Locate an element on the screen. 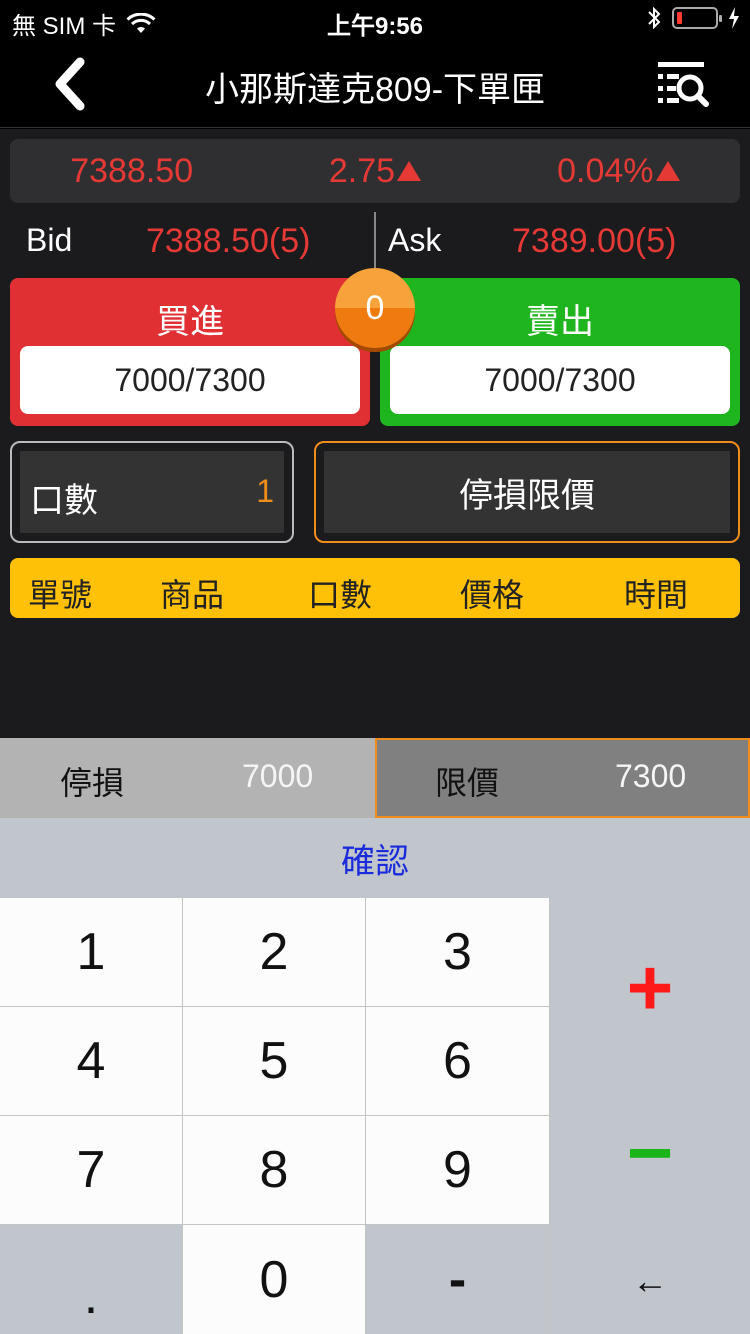 The image size is (750, 1334). last-price-value: 7388.50 is located at coordinates (132, 170).